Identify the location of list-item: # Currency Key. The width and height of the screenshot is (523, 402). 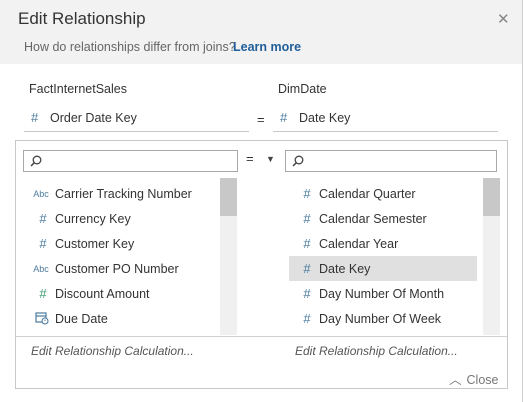
(122, 218).